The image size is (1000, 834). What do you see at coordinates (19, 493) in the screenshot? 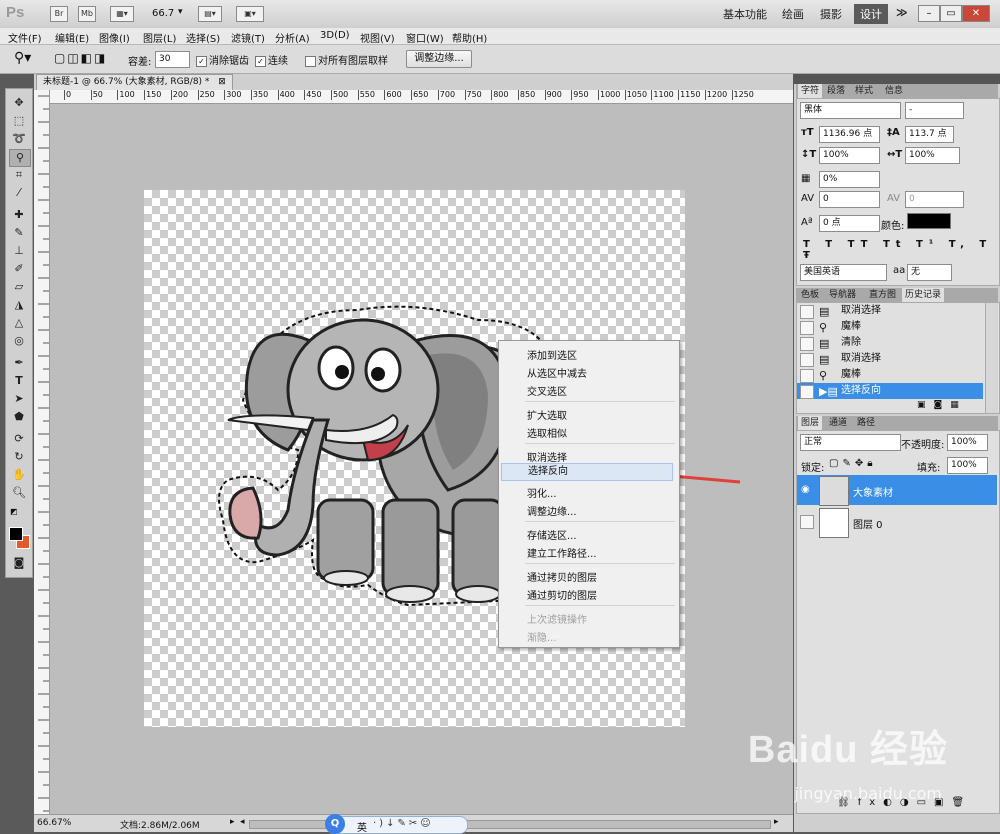
I see `zoom-tool-icon: 🔍︎` at bounding box center [19, 493].